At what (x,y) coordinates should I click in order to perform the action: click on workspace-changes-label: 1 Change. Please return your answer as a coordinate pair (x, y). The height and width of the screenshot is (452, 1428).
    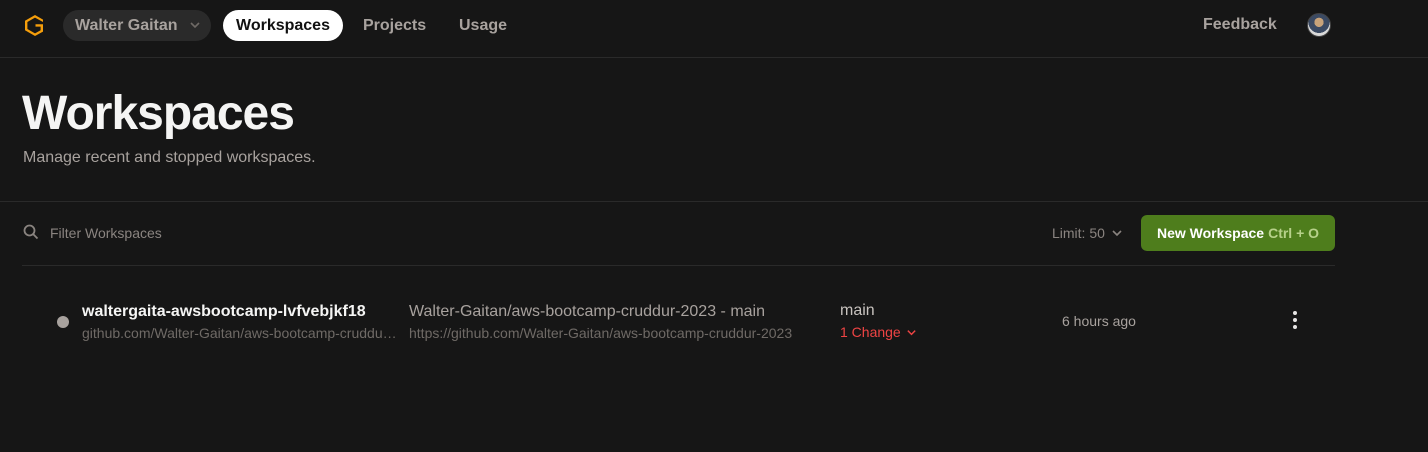
    Looking at the image, I should click on (870, 332).